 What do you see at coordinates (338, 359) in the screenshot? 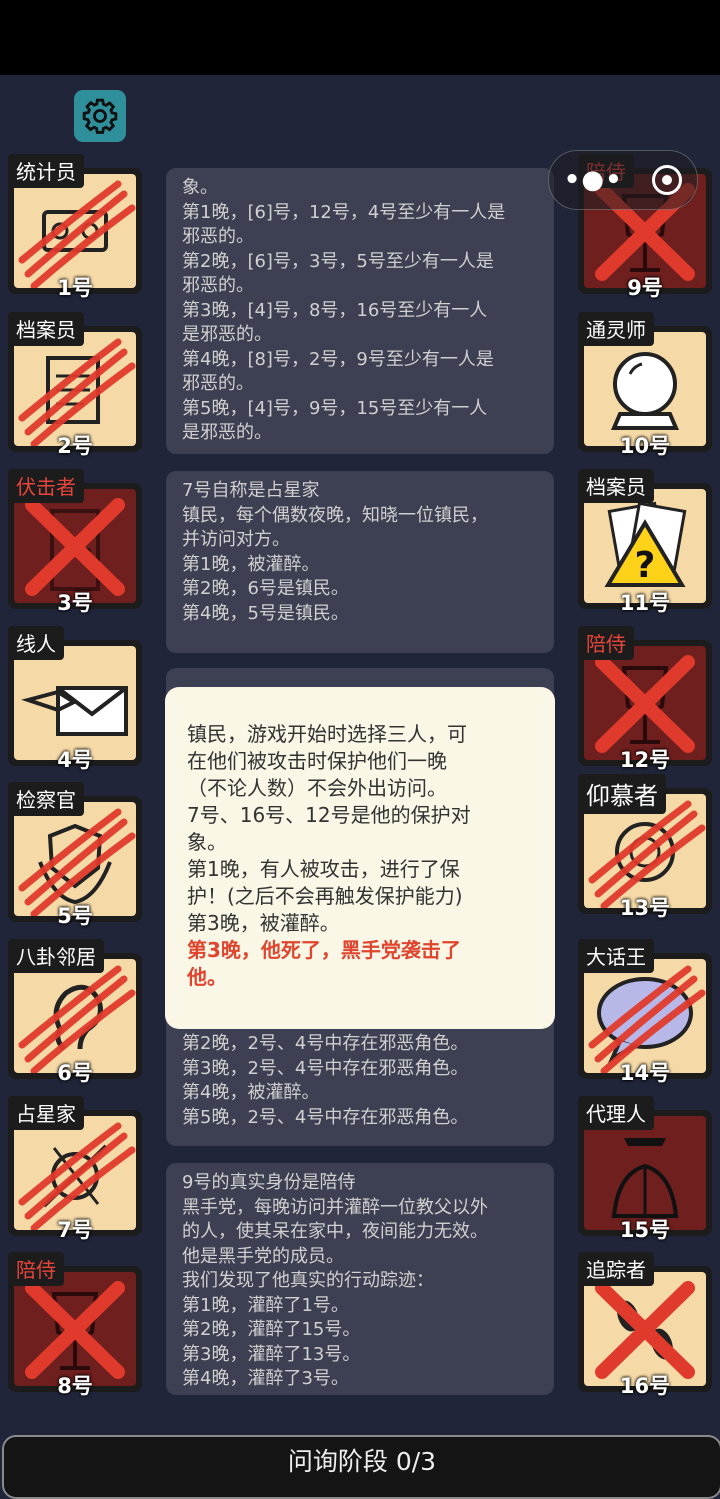
I see `message-line: 第4晚，[8]号，2号，9号至少有一人是` at bounding box center [338, 359].